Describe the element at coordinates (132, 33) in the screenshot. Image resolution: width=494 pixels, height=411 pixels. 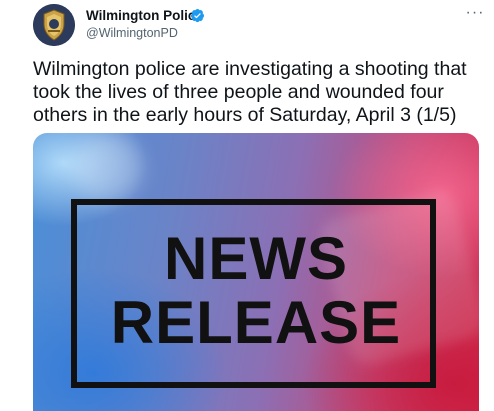
I see `account-handle: @WilmingtonPD` at that location.